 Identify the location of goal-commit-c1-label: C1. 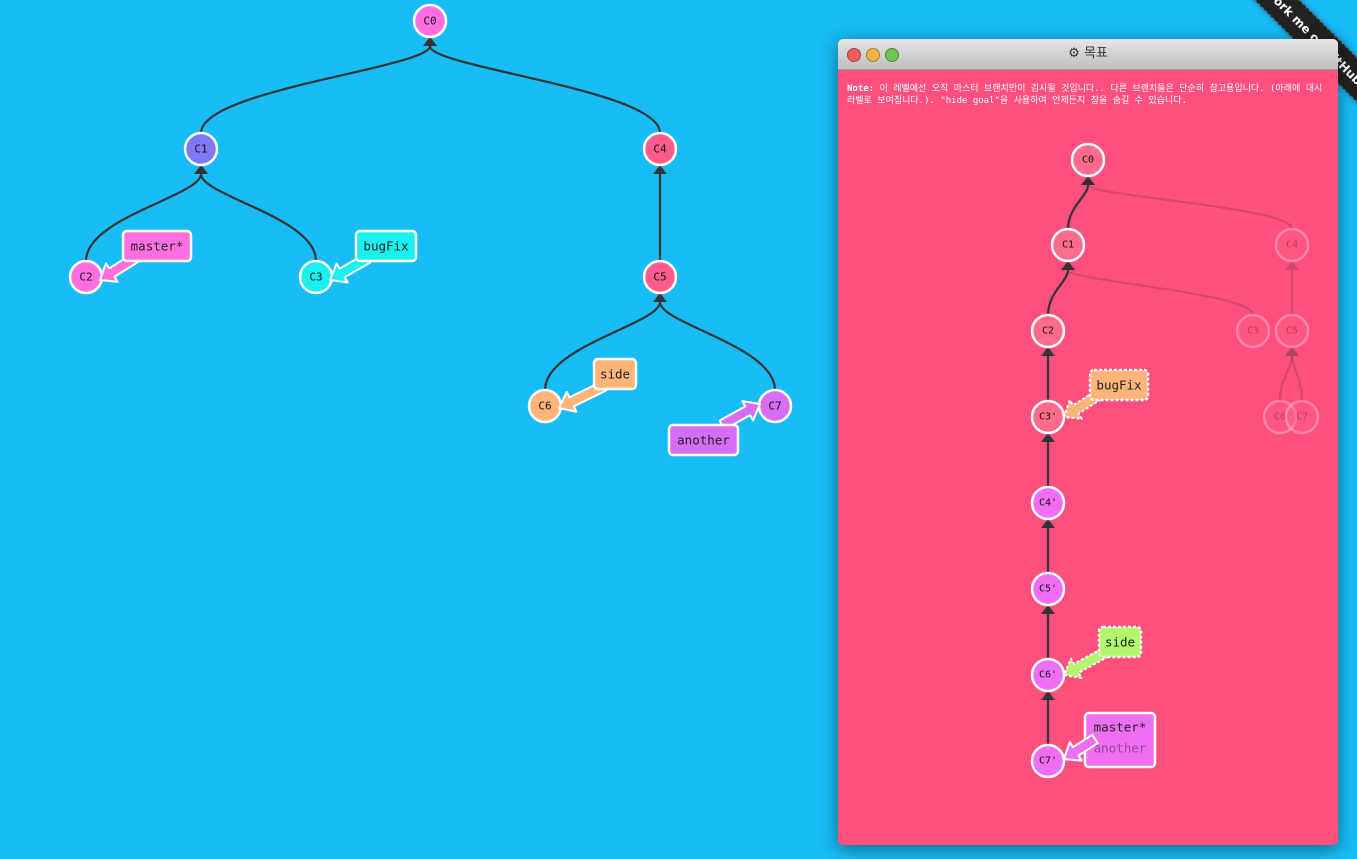
(1068, 245).